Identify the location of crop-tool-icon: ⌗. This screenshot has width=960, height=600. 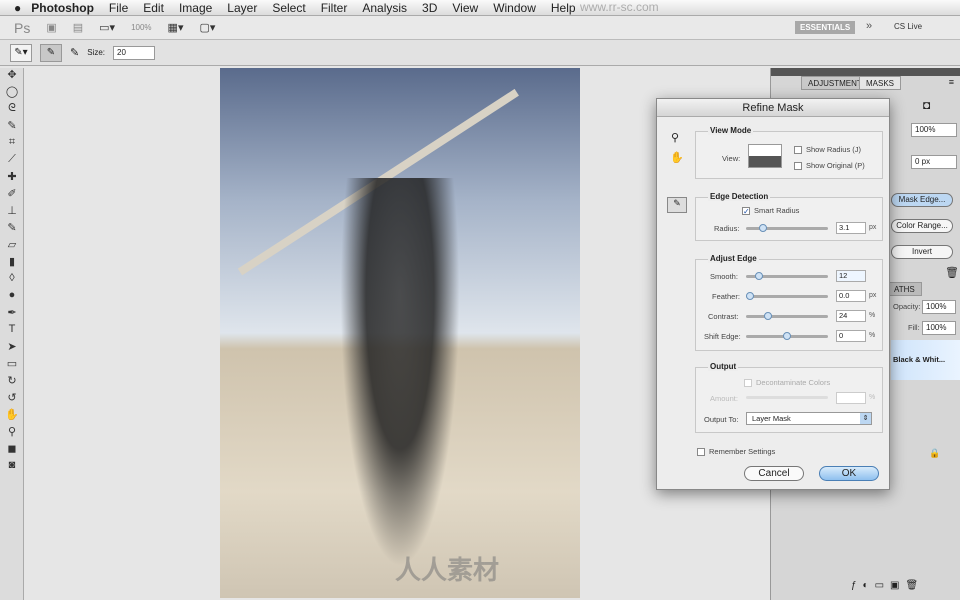
(12, 144).